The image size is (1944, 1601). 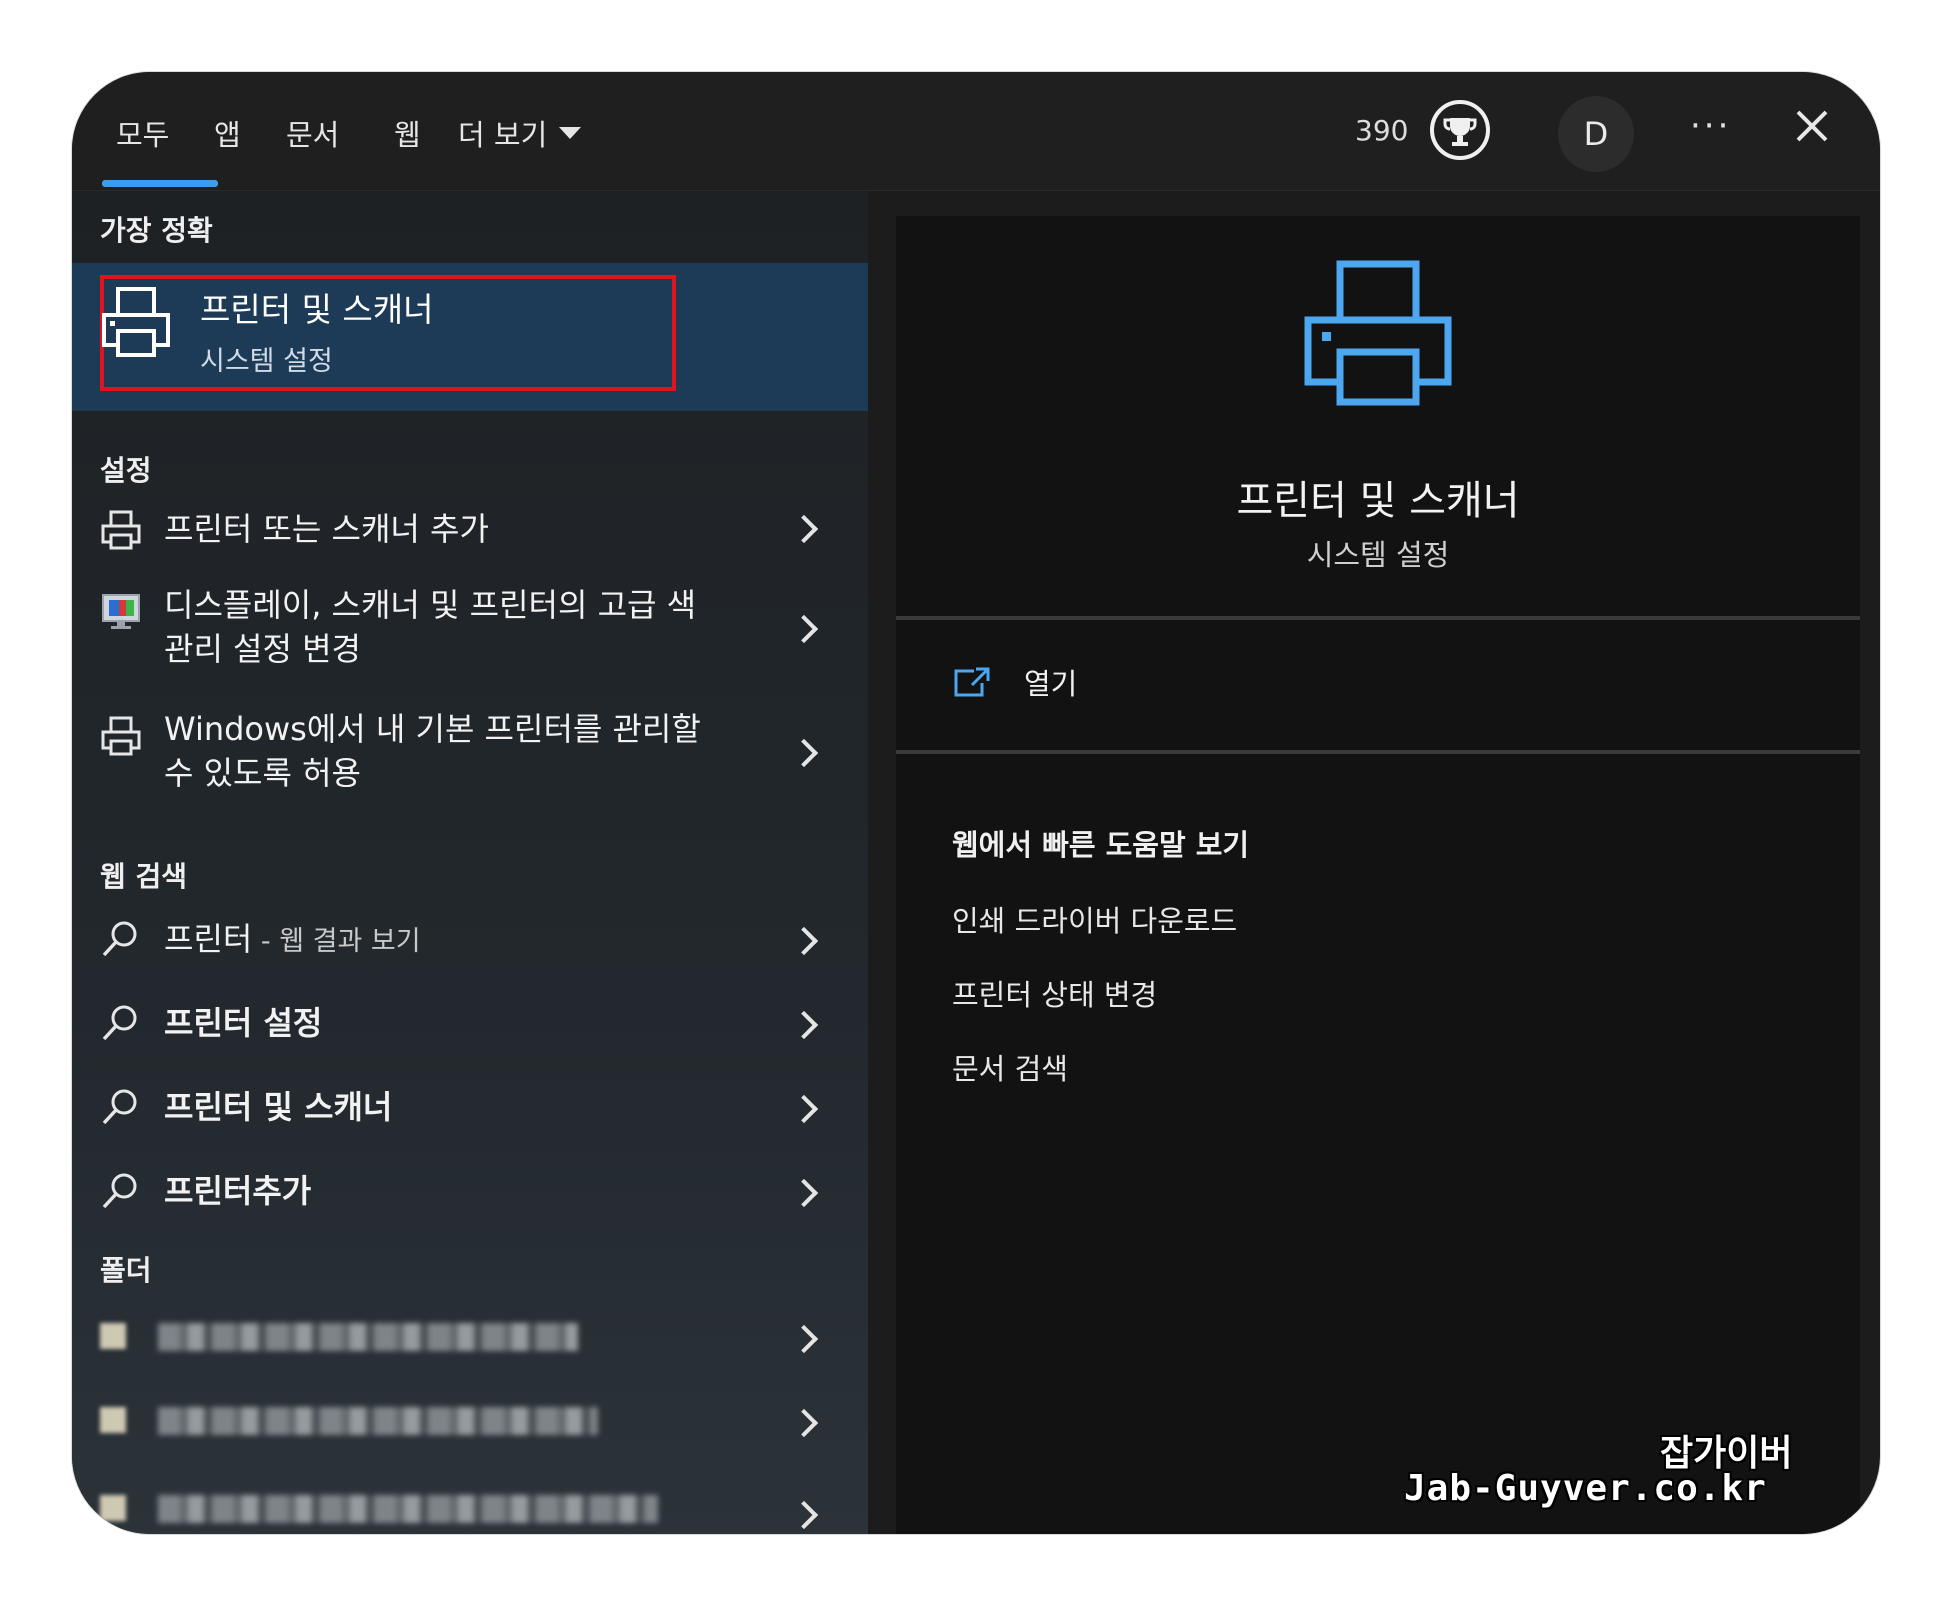 I want to click on settings-item-label: 프린터 또는 스캐너 추가, so click(x=326, y=529).